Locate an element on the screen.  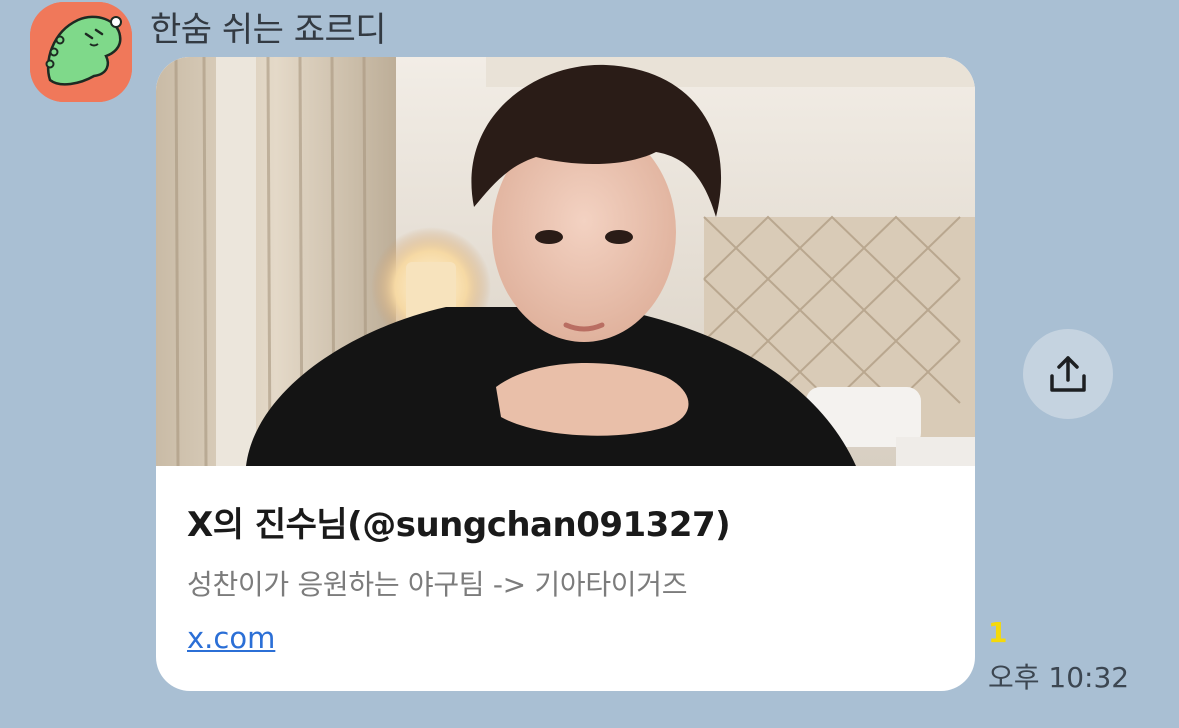
link-title: X의 진수님(@sungchan091327) is located at coordinates (459, 521).